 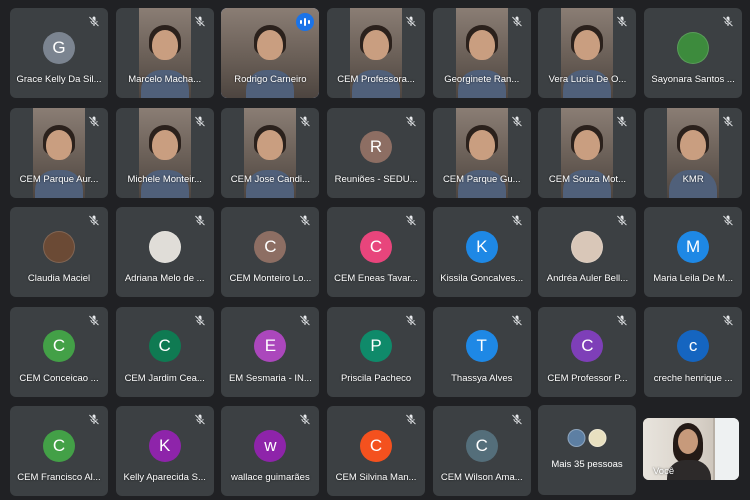 I want to click on participant-name: Rodrigo Carneiro, so click(x=270, y=79).